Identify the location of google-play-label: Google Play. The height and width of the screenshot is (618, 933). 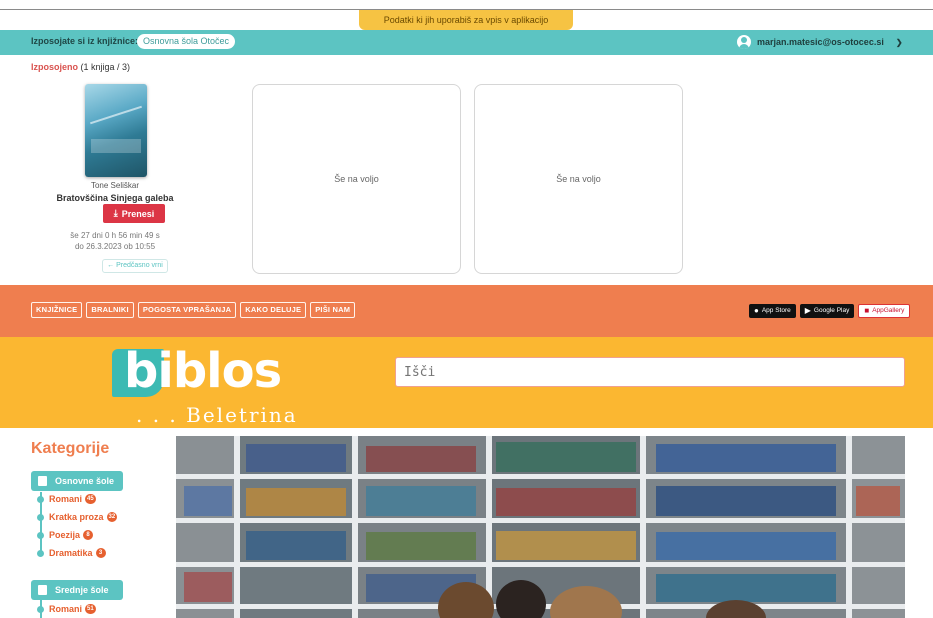
(831, 310).